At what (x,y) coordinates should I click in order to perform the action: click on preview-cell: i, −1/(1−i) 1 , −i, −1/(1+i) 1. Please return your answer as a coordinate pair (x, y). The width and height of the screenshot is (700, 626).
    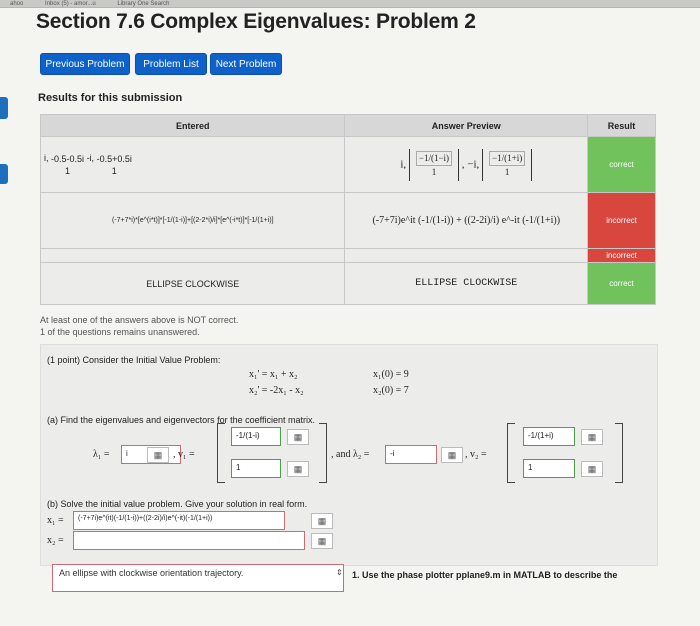
    Looking at the image, I should click on (466, 164).